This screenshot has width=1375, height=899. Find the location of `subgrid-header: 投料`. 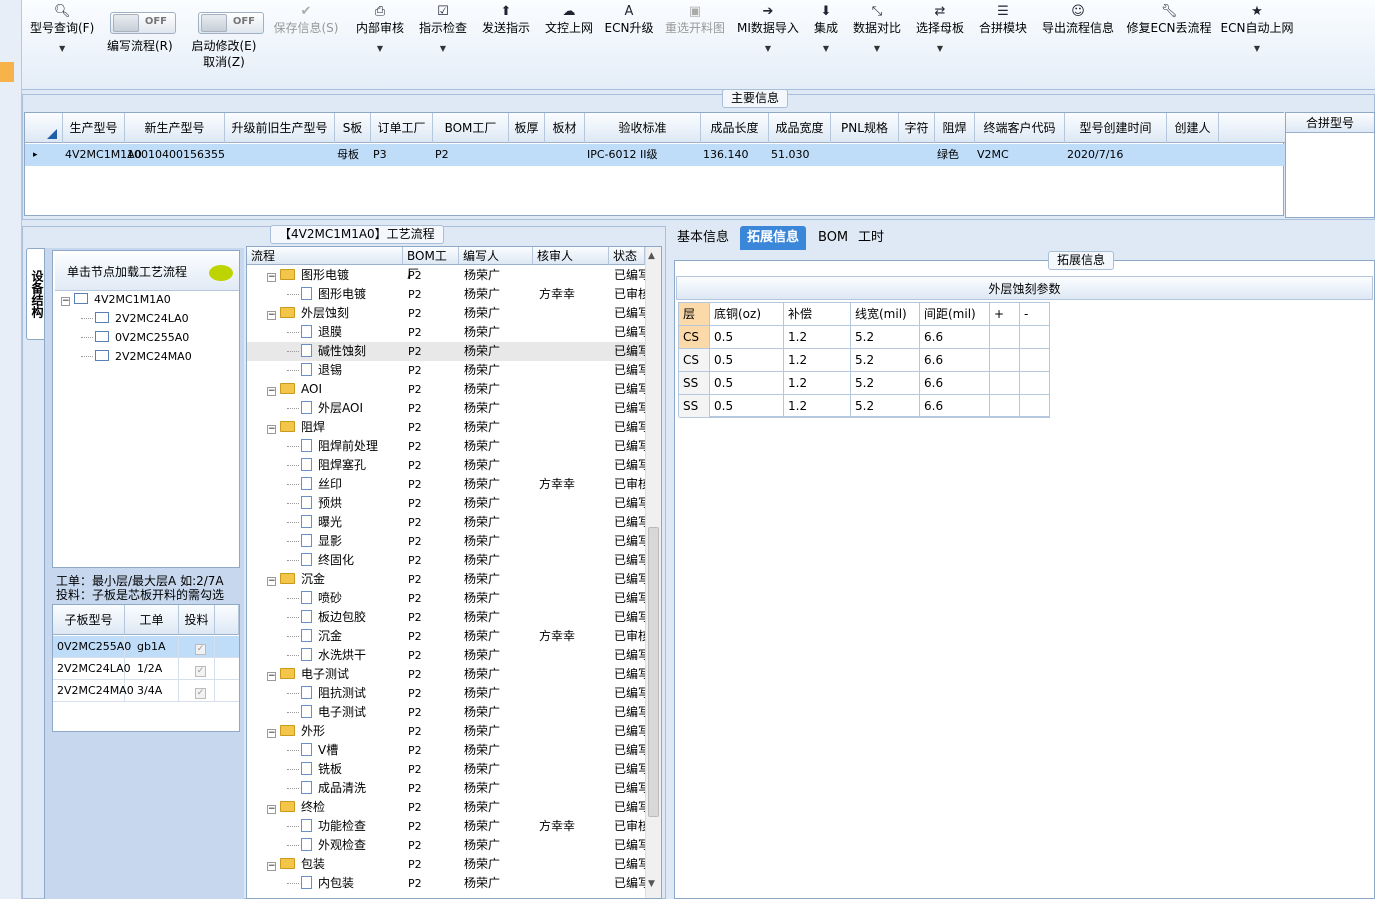

subgrid-header: 投料 is located at coordinates (197, 620).